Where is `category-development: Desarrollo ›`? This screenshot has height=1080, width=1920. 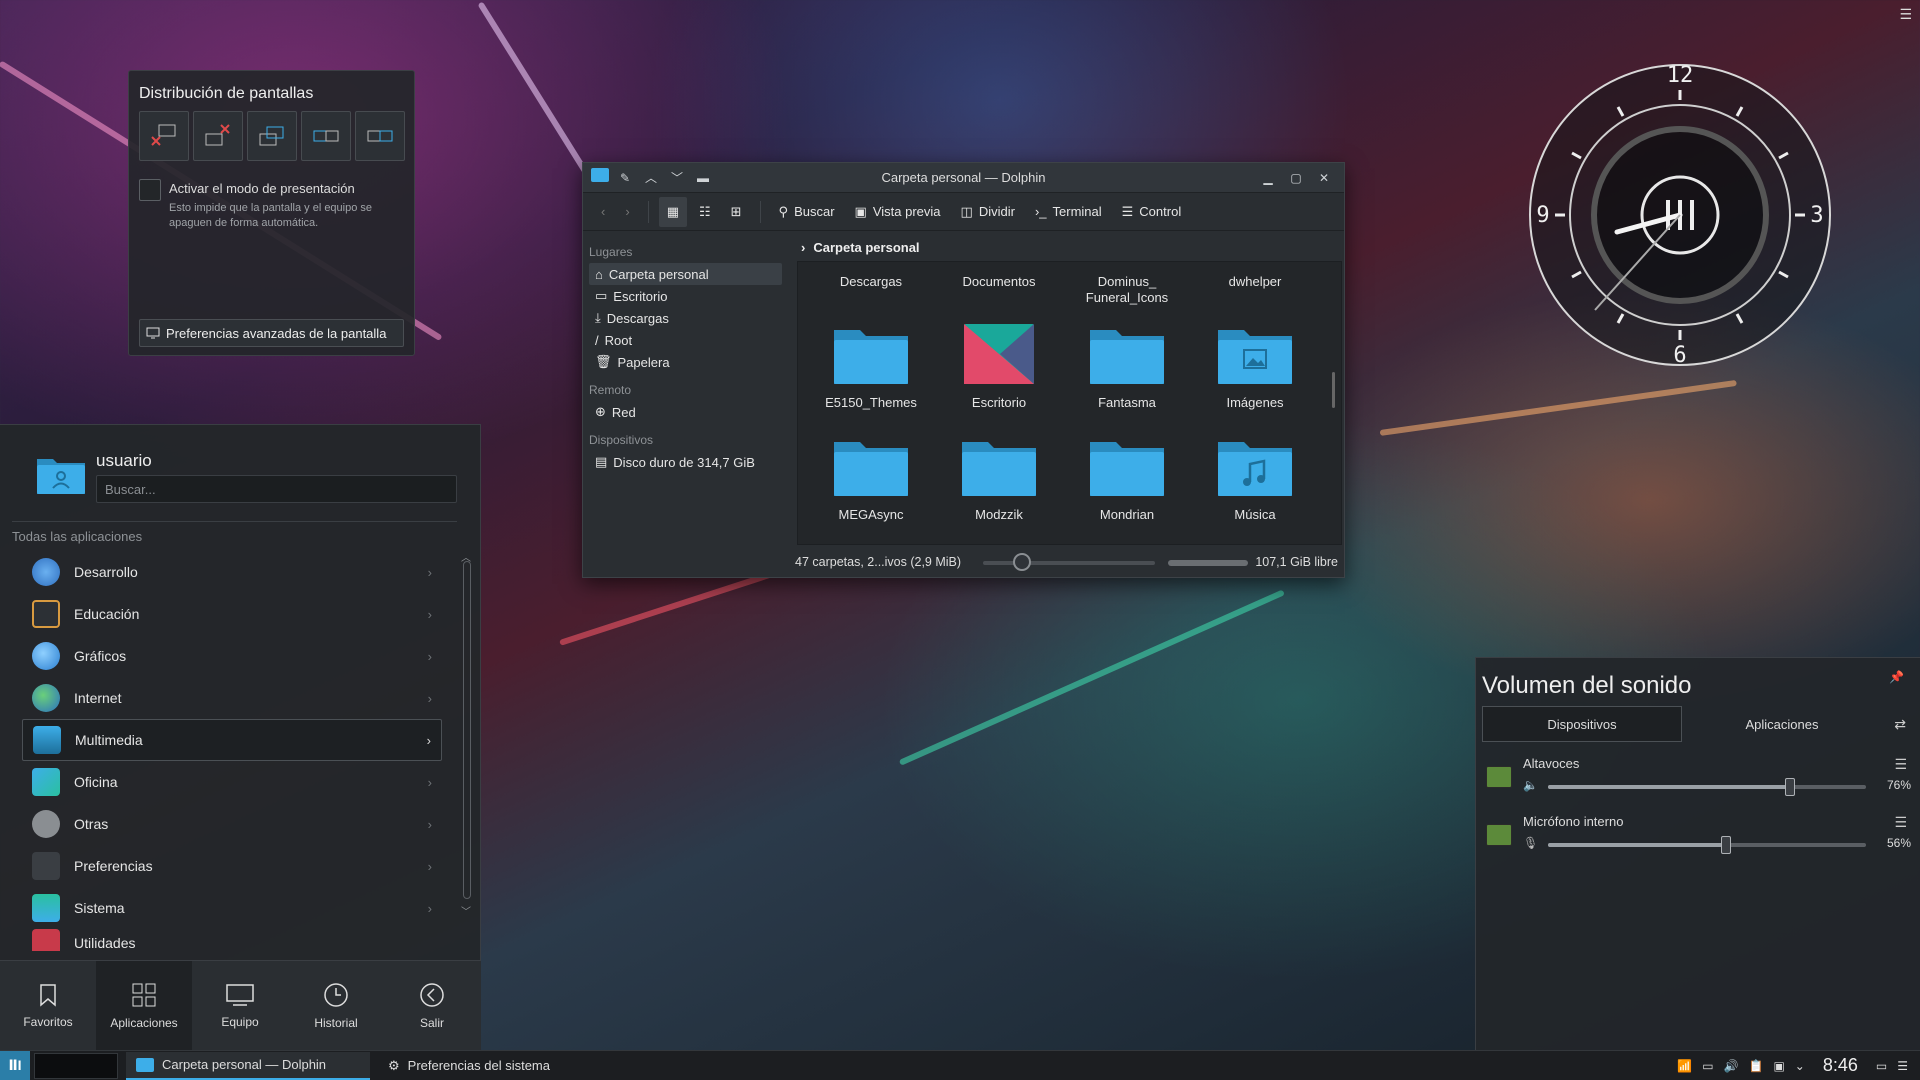 category-development: Desarrollo › is located at coordinates (232, 572).